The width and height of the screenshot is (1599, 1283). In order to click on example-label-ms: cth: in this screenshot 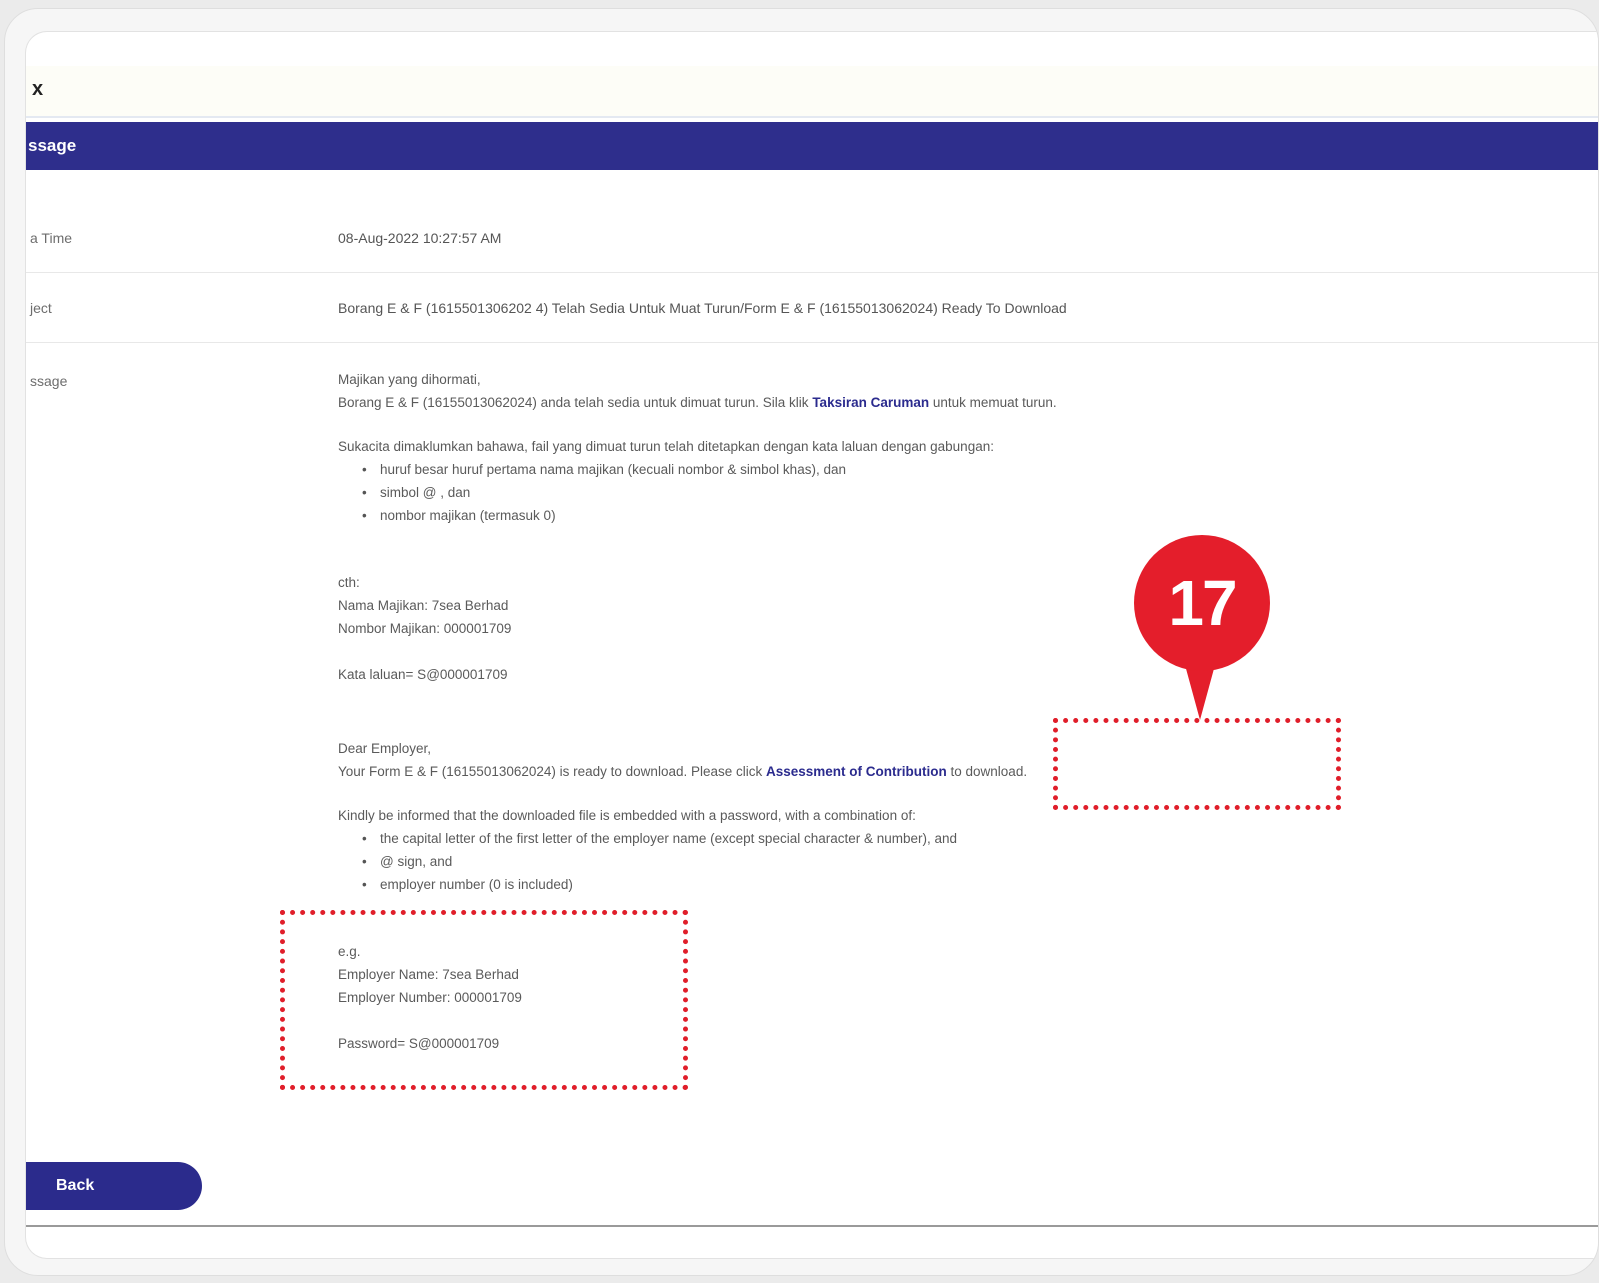, I will do `click(349, 582)`.